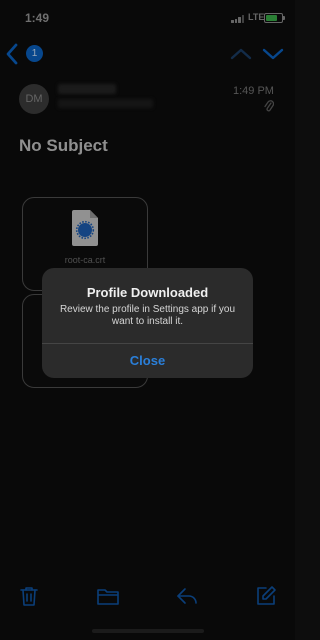 This screenshot has width=320, height=640. Describe the element at coordinates (108, 596) in the screenshot. I see `folder-icon` at that location.